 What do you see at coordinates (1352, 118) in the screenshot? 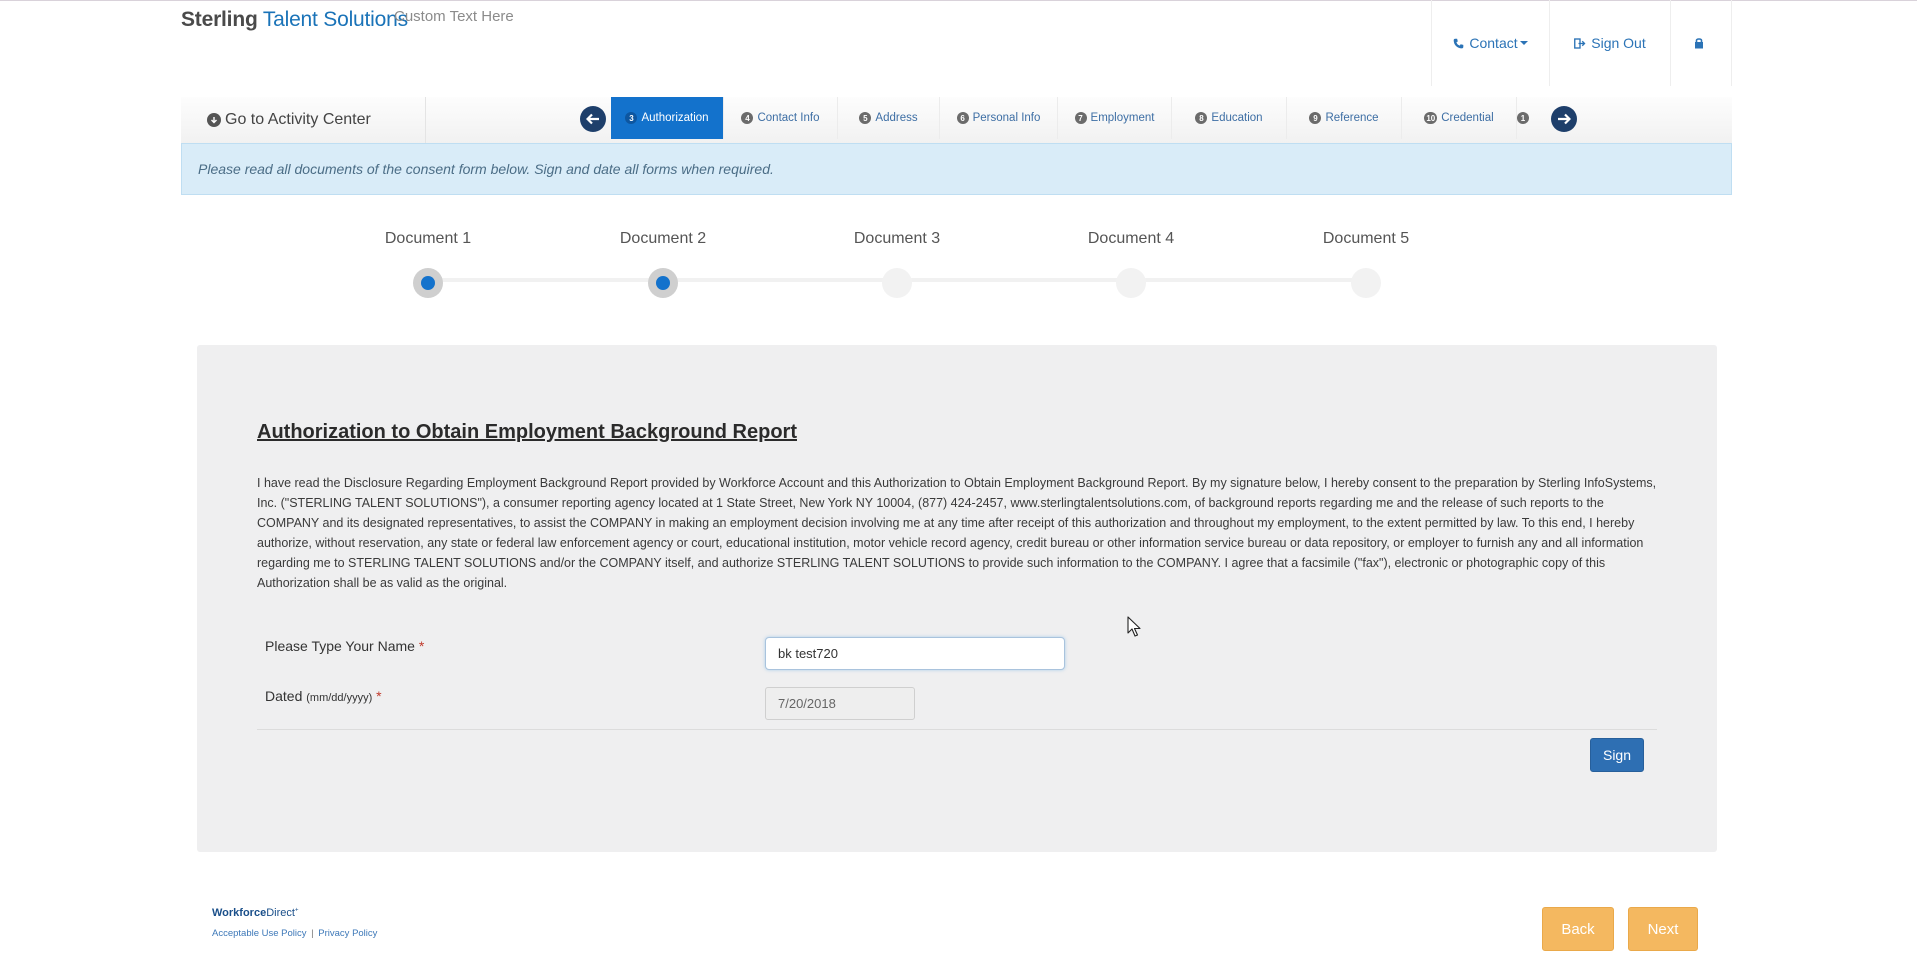
I see `step-label: Reference` at bounding box center [1352, 118].